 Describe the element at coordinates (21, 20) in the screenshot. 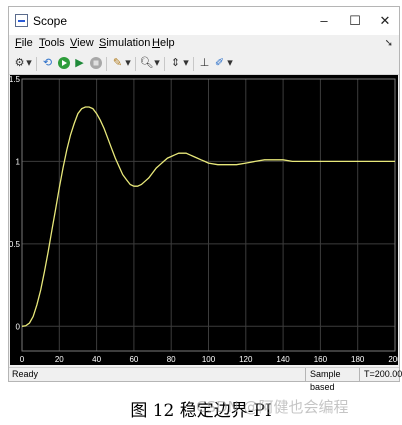

I see `scope-app-icon` at that location.